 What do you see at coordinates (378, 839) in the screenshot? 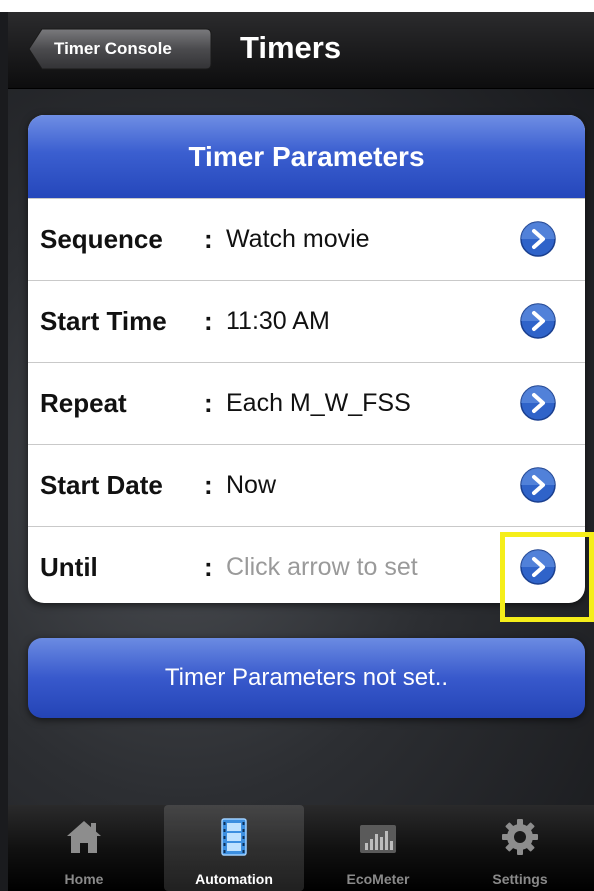
I see `meter-icon` at bounding box center [378, 839].